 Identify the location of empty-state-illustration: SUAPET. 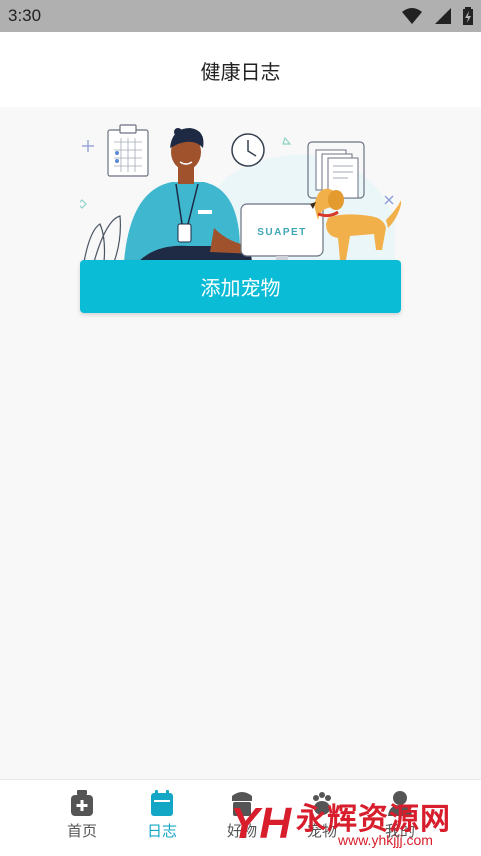
(239, 191).